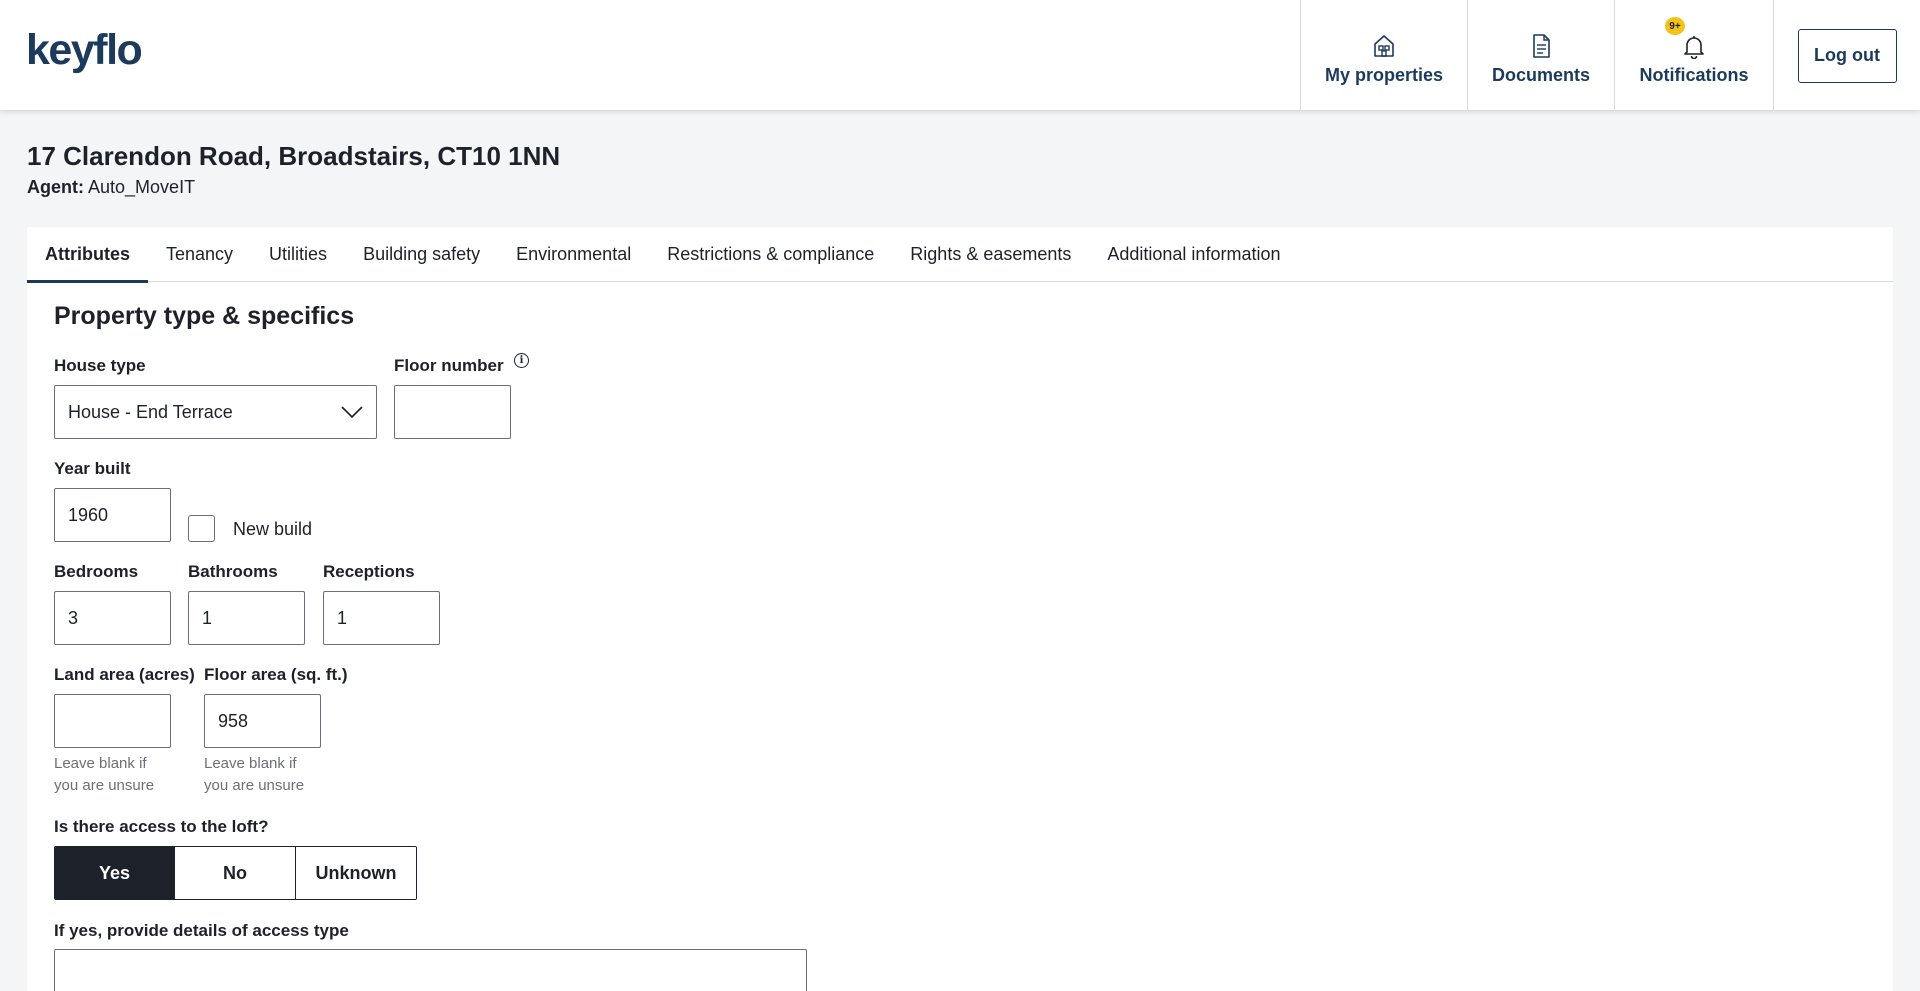  I want to click on receptions-input: 1, so click(381, 618).